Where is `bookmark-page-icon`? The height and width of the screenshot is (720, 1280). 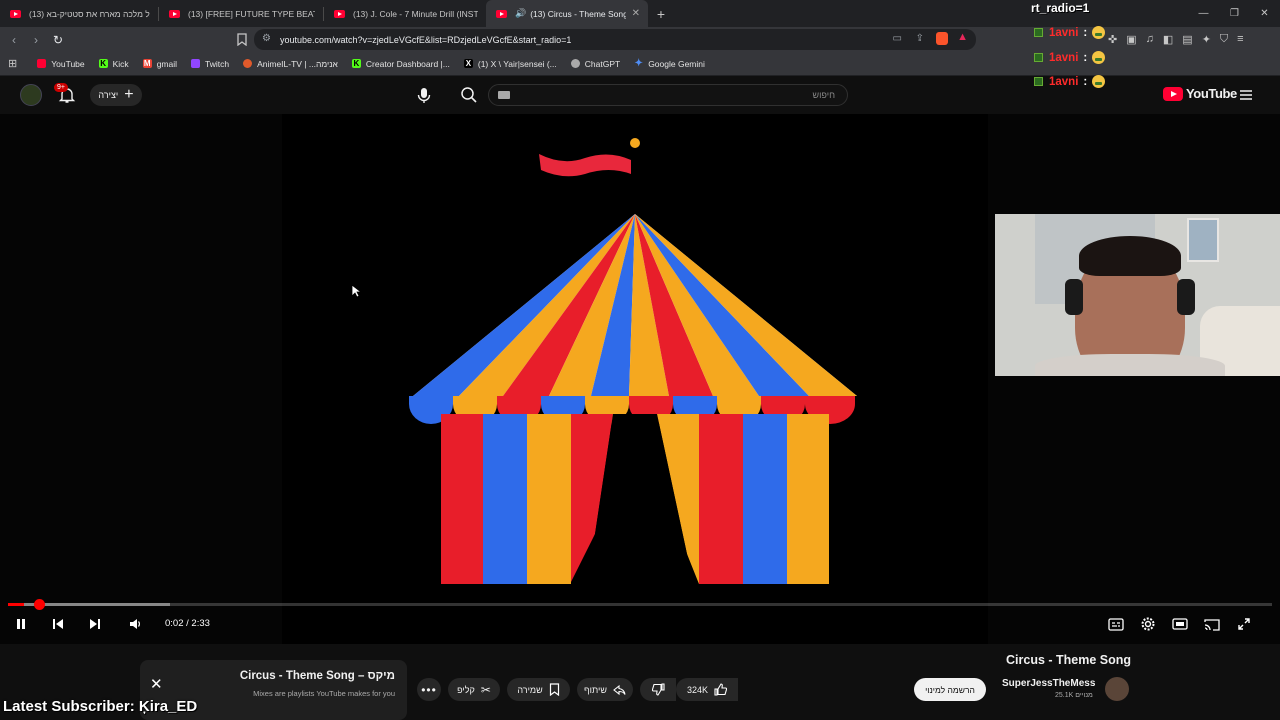
bookmark-page-icon is located at coordinates (242, 40).